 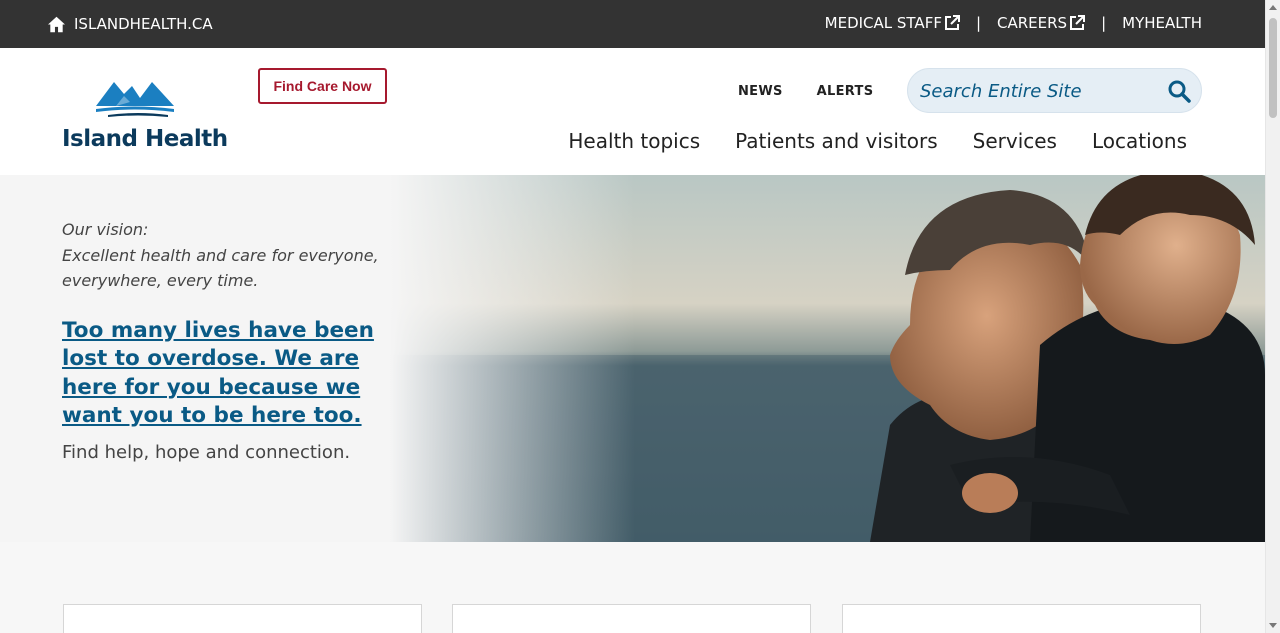 I want to click on page-scrollbar, so click(x=1272, y=316).